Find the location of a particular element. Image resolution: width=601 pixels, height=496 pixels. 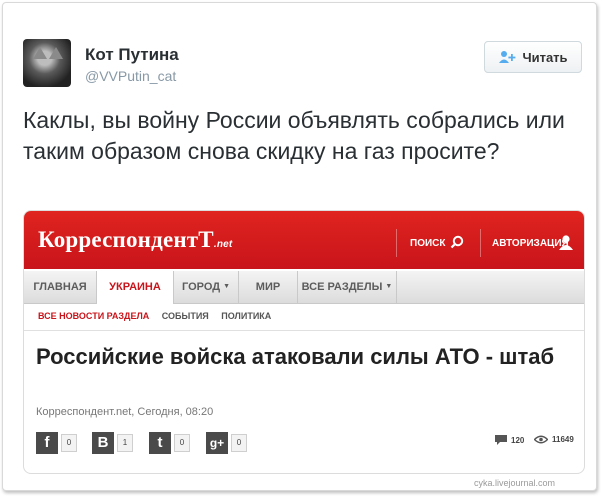

follow-user-icon is located at coordinates (507, 57).